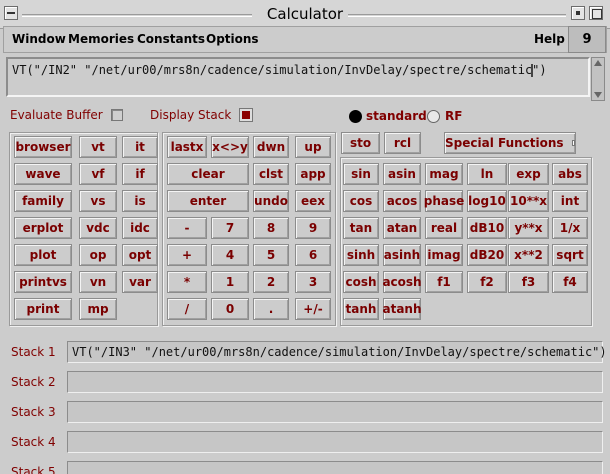 The height and width of the screenshot is (474, 610). What do you see at coordinates (444, 255) in the screenshot?
I see `func-imag: imag` at bounding box center [444, 255].